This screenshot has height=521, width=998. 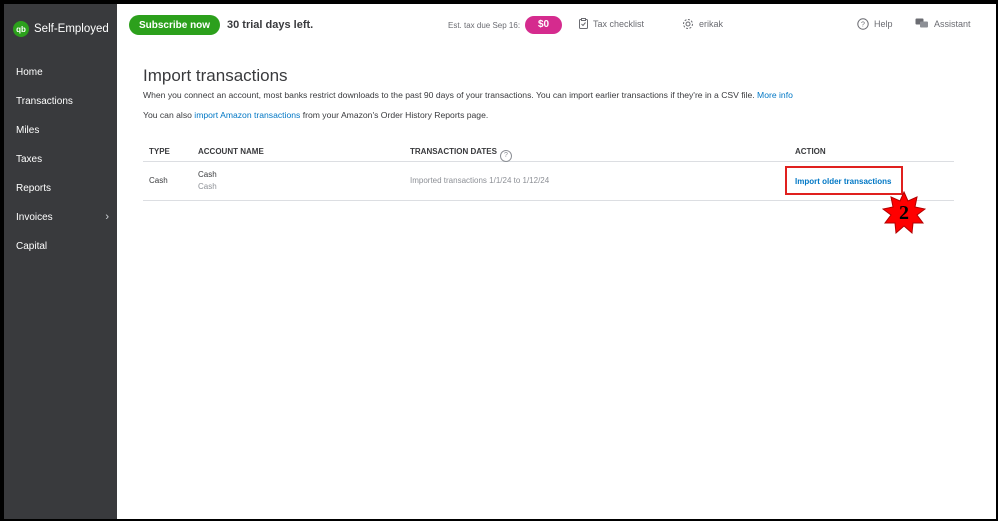 What do you see at coordinates (775, 95) in the screenshot?
I see `more-info-link: More info` at bounding box center [775, 95].